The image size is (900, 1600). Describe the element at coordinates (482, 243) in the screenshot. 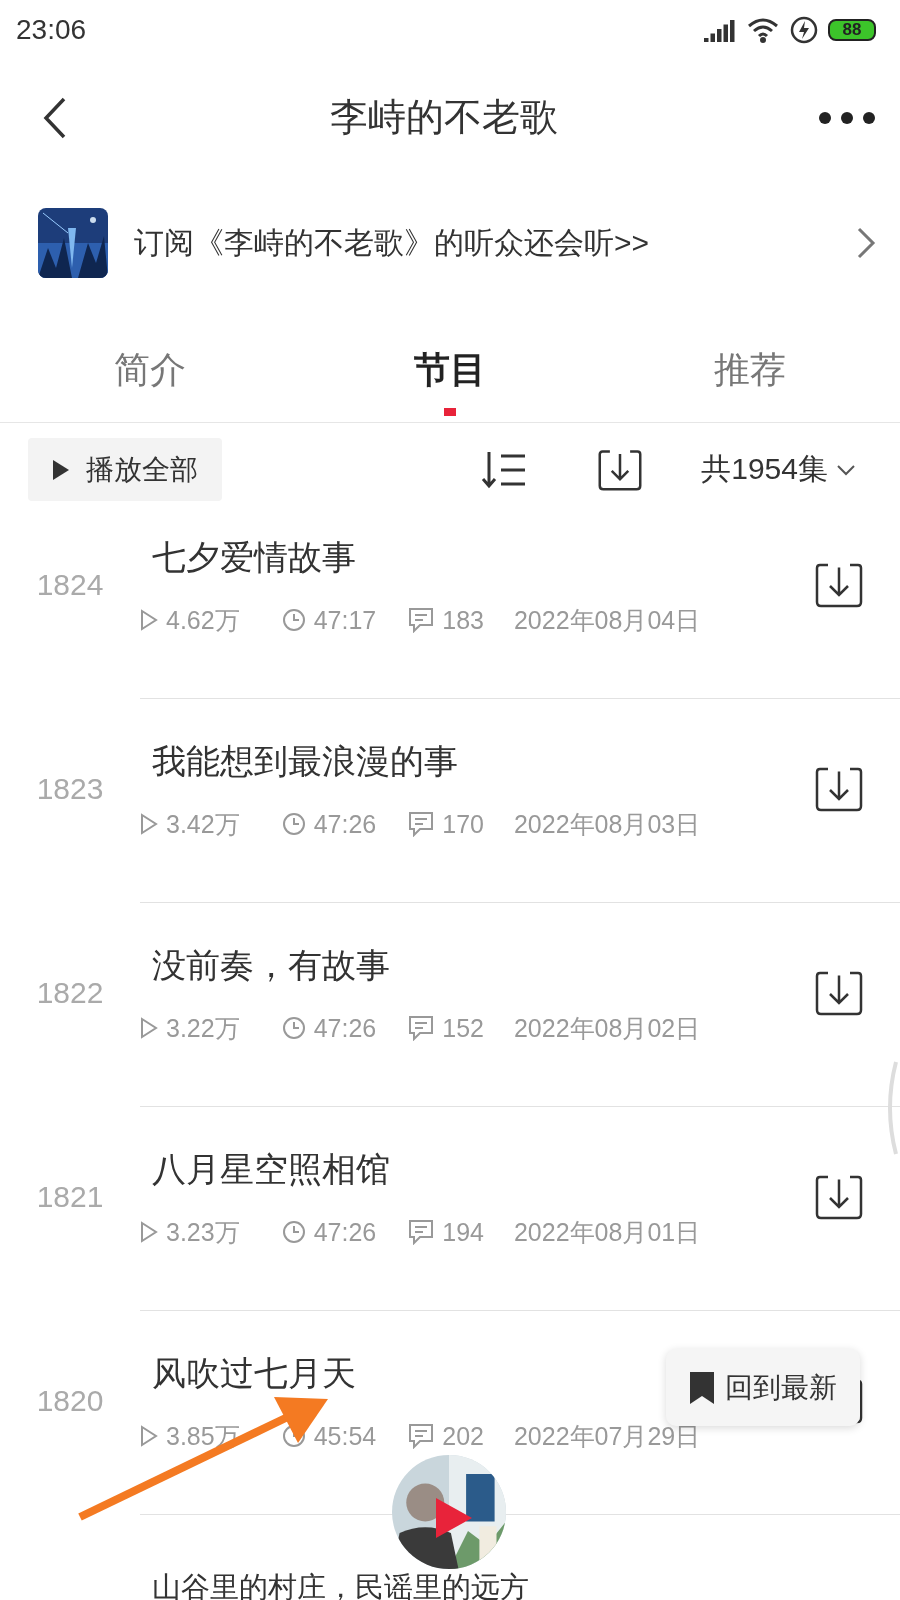

I see `recommendation-link: 订阅《李峙的不老歌》的听众还会听>>` at that location.